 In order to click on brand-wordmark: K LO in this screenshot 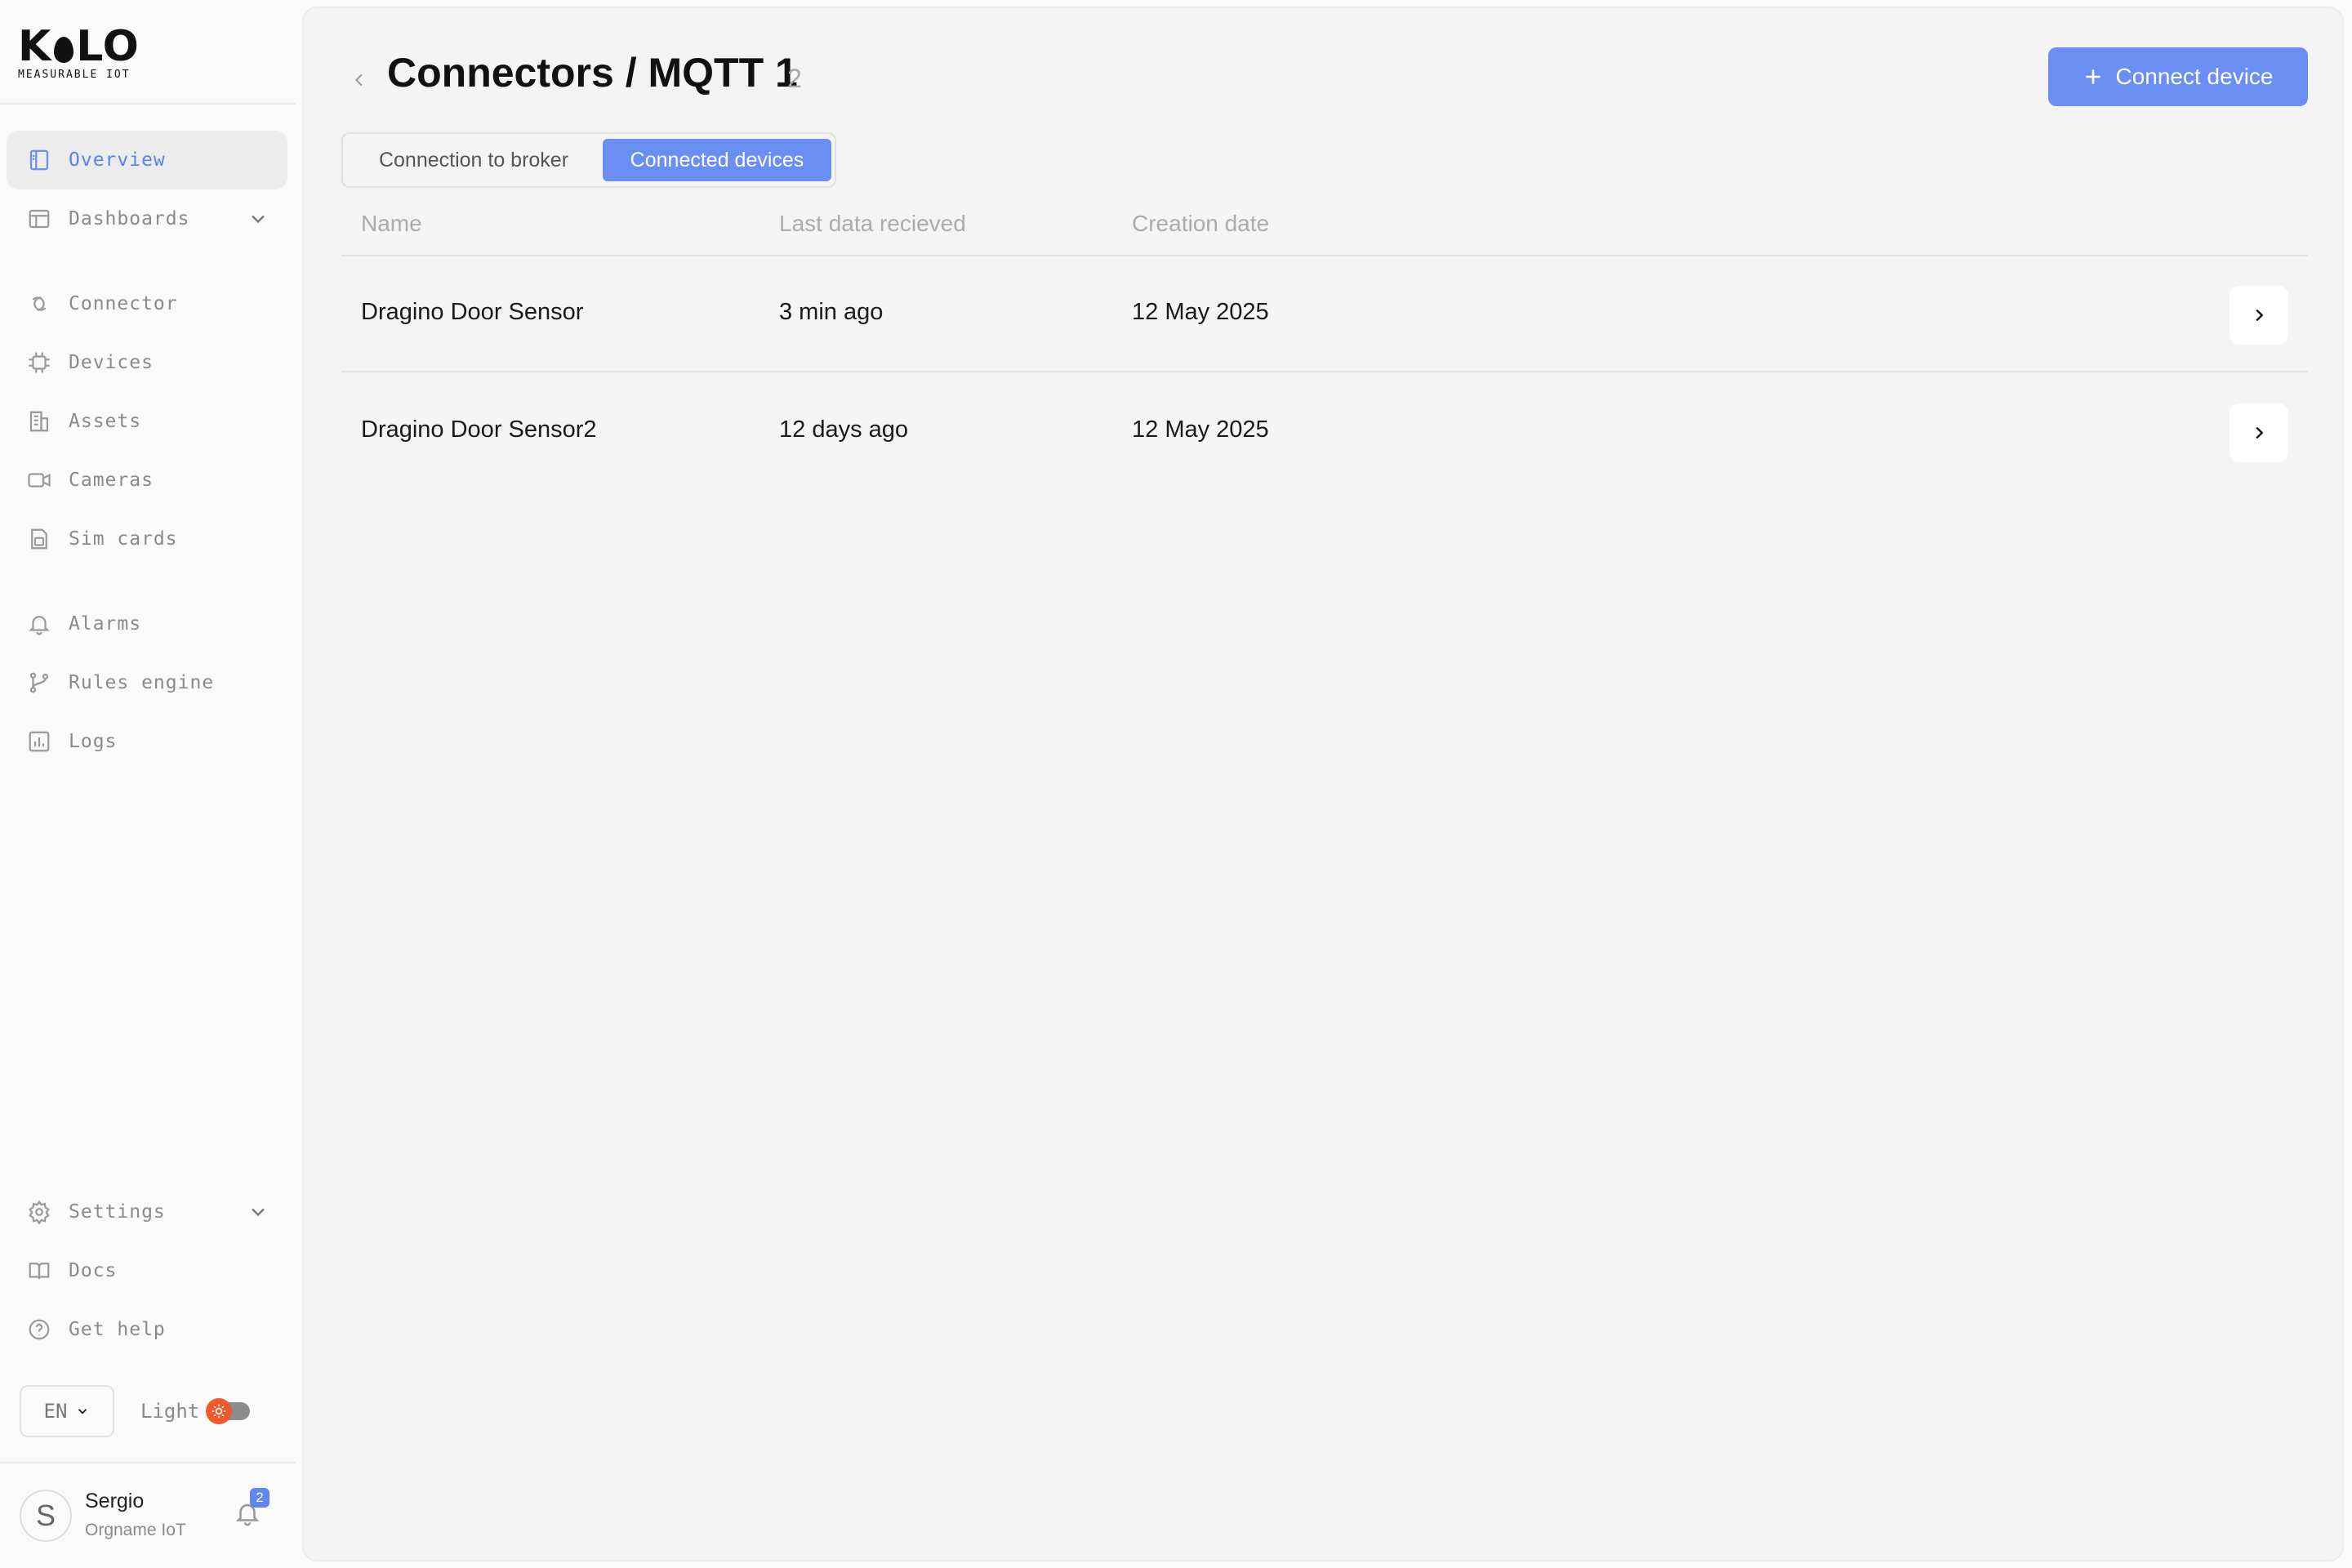, I will do `click(99, 46)`.